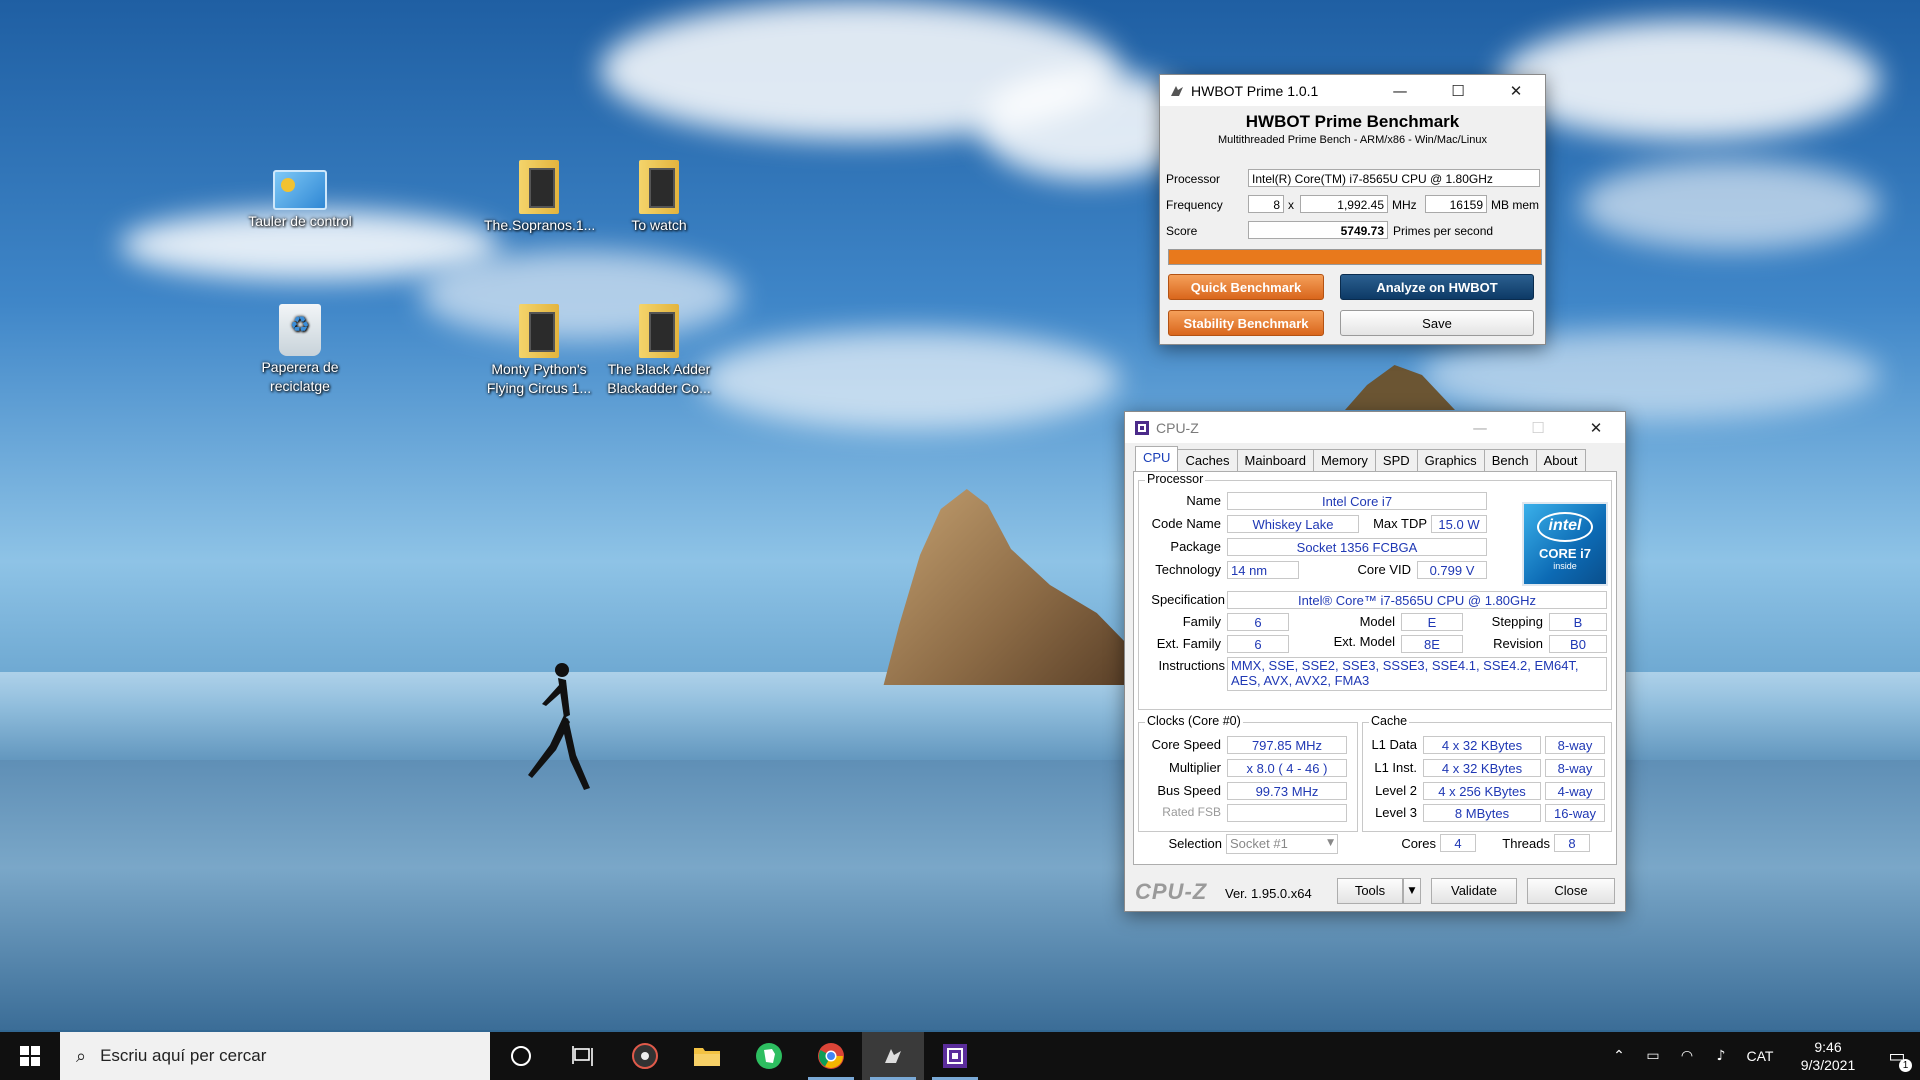 The image size is (1920, 1080). Describe the element at coordinates (659, 197) in the screenshot. I see `desktop-icon-to-watch: To watch` at that location.